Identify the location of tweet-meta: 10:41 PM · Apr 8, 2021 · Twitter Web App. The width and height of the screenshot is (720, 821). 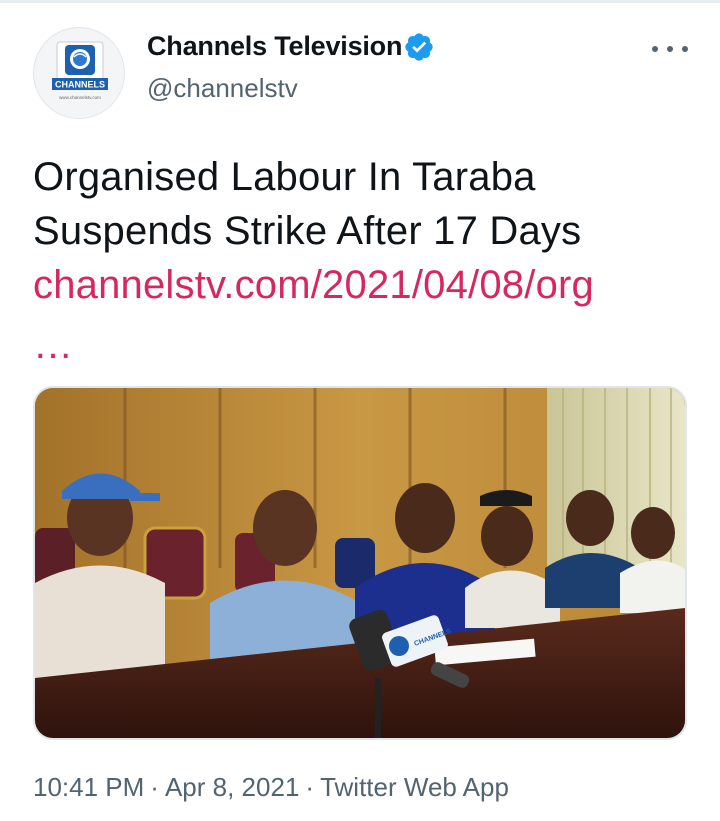
(271, 787).